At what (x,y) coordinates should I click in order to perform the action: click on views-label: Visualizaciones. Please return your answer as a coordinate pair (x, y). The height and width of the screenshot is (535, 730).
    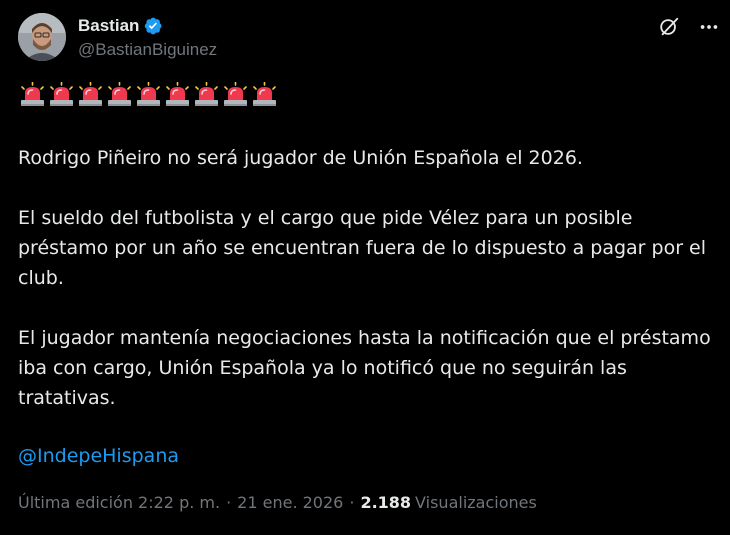
    Looking at the image, I should click on (476, 502).